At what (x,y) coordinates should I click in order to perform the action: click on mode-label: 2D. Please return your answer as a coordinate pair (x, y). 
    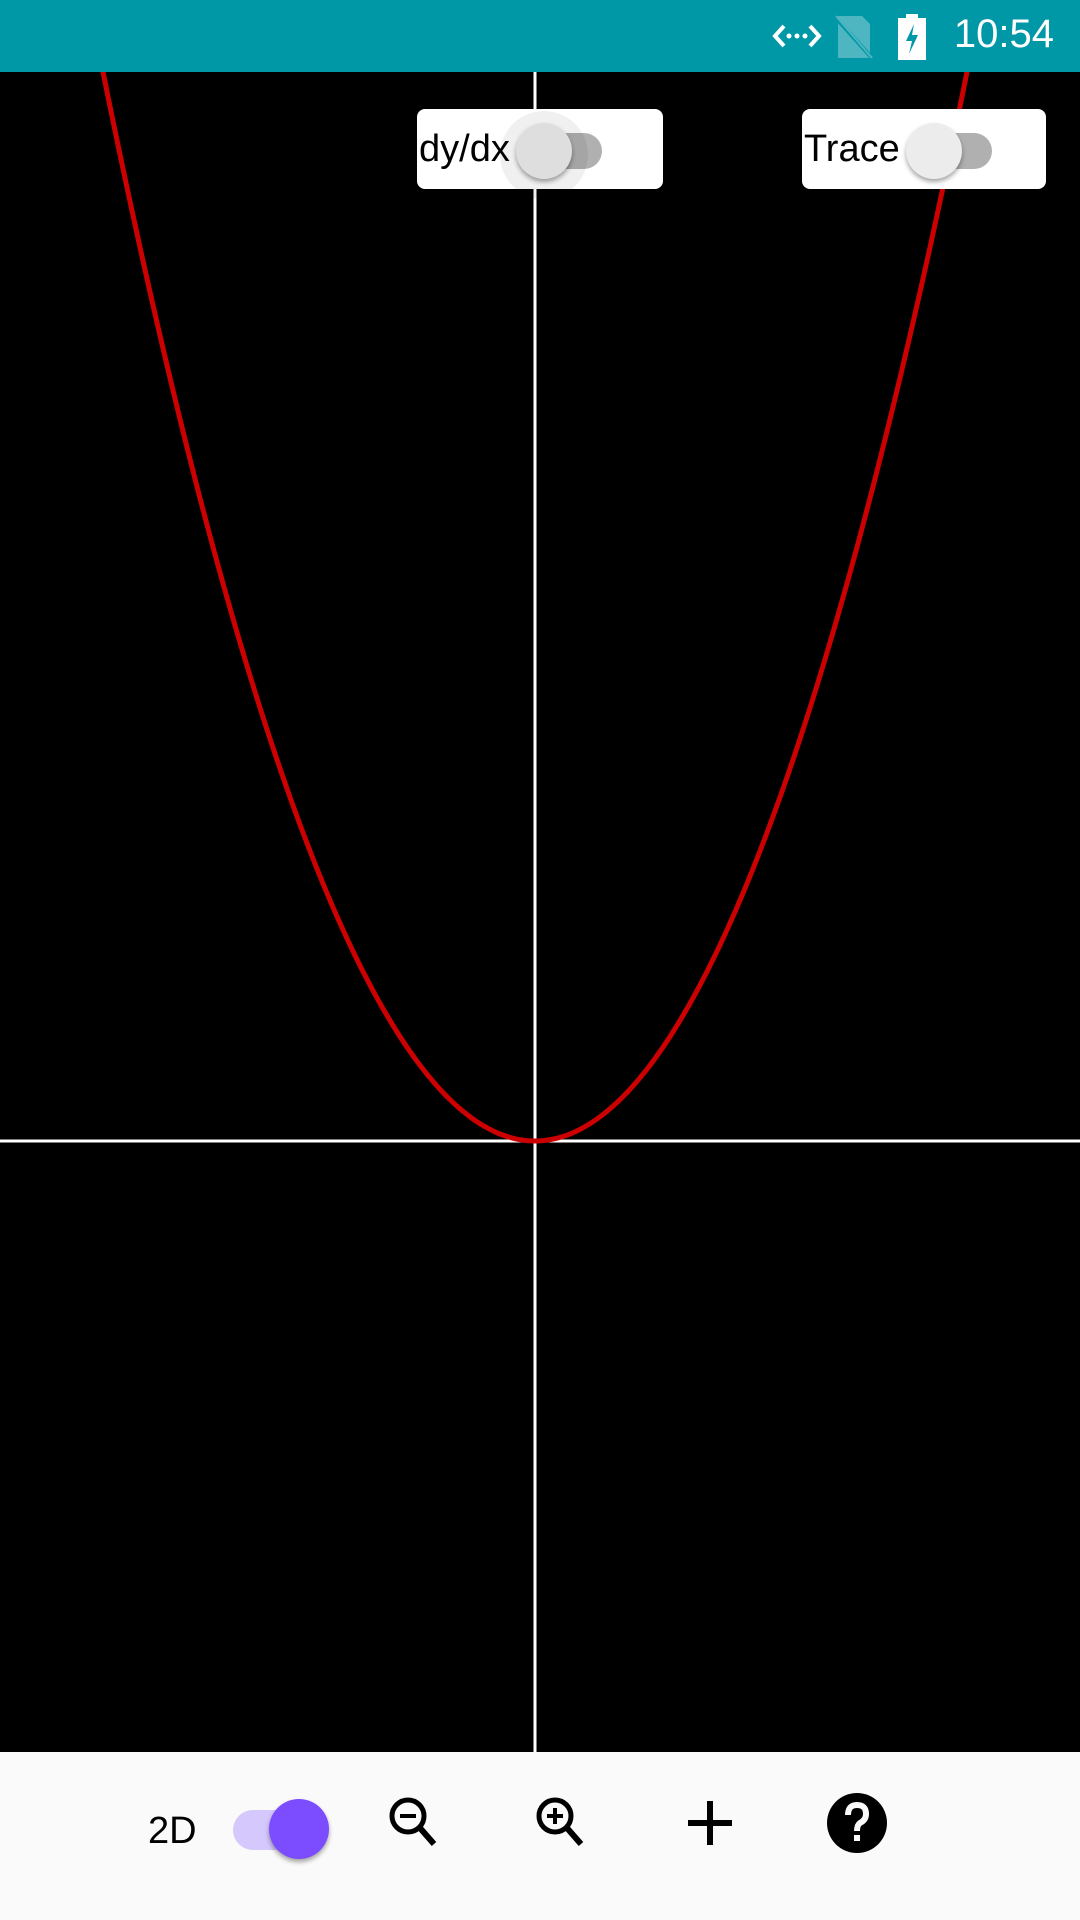
    Looking at the image, I should click on (172, 1831).